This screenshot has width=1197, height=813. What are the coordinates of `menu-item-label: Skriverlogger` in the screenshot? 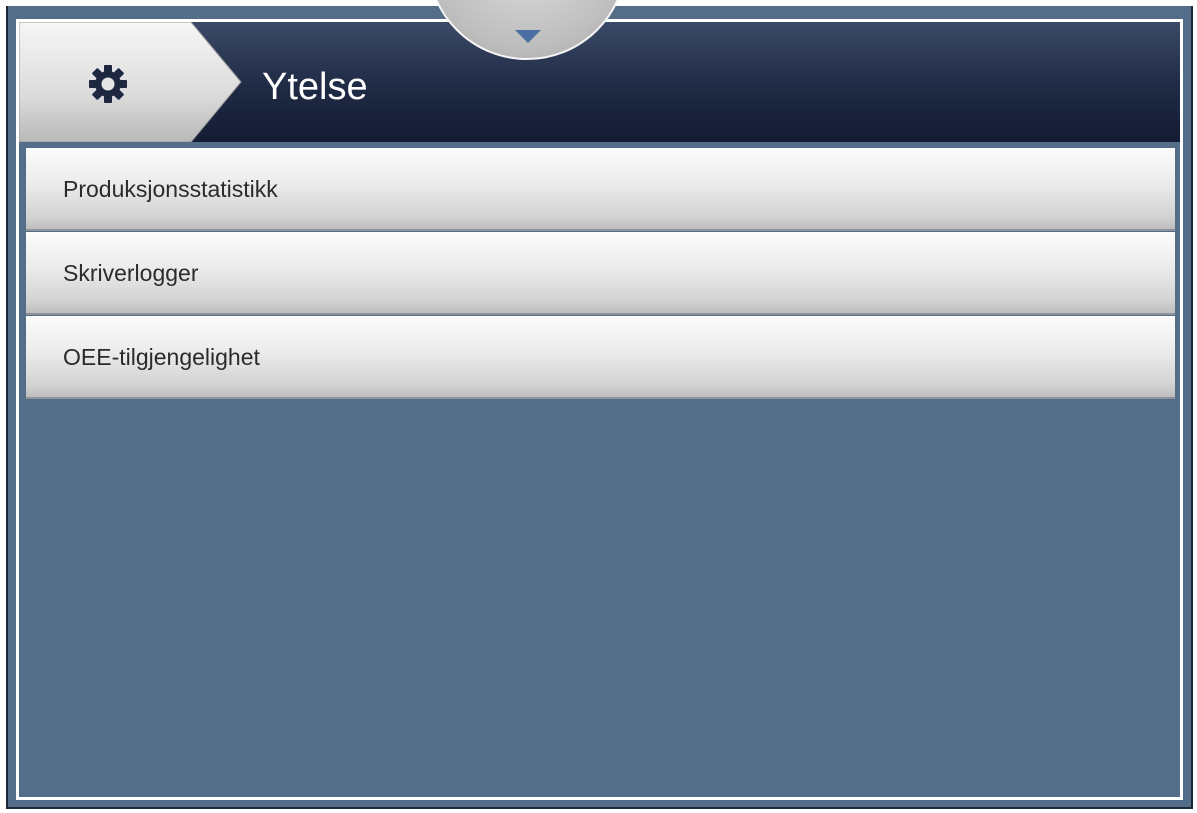 It's located at (131, 272).